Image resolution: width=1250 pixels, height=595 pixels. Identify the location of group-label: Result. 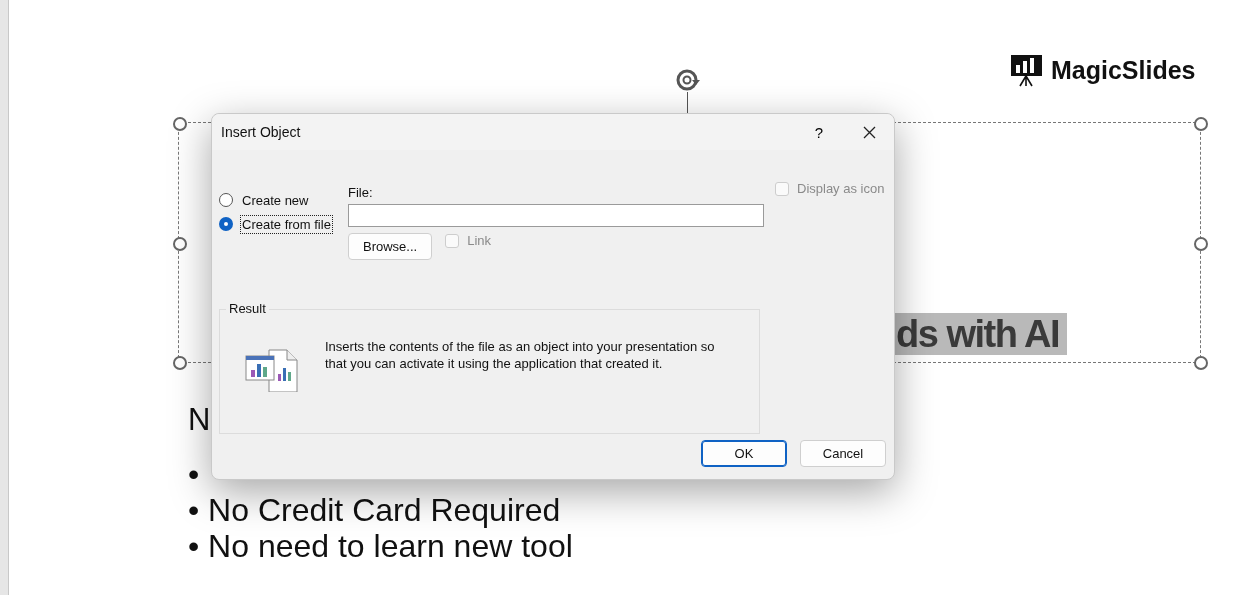
(247, 308).